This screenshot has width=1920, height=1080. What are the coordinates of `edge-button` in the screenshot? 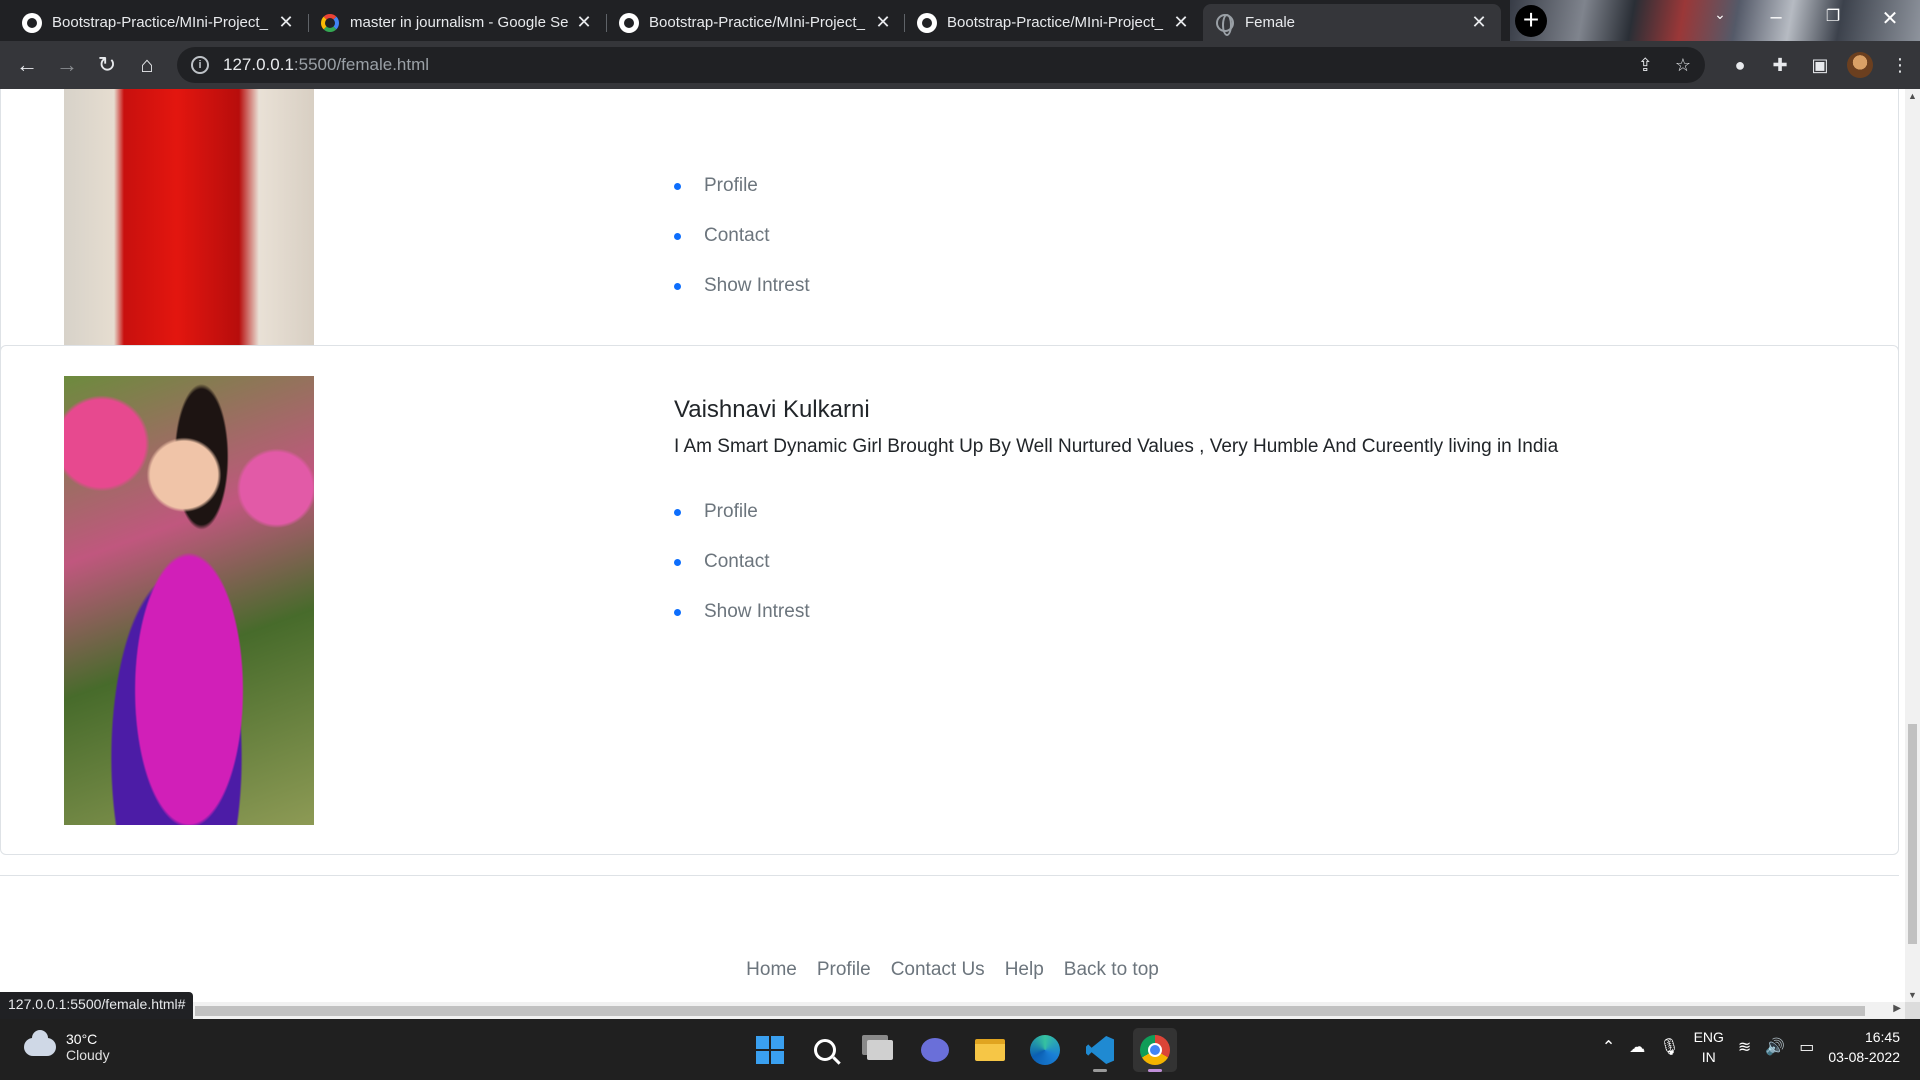 It's located at (1045, 1050).